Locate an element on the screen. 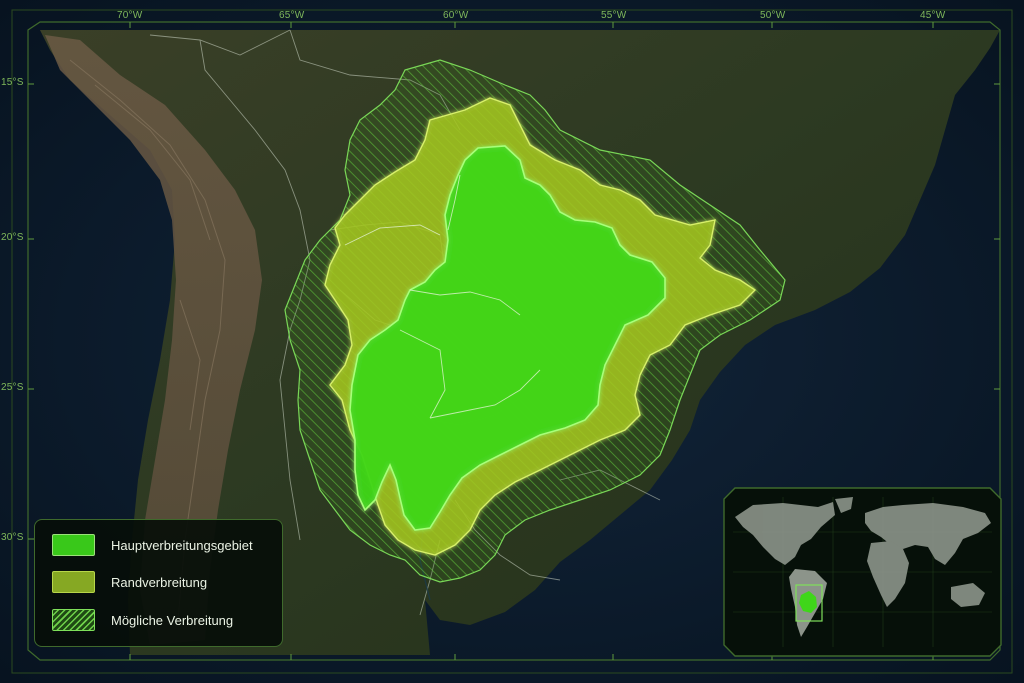  legend-label: Hauptverbreitungsgebiet is located at coordinates (182, 545).